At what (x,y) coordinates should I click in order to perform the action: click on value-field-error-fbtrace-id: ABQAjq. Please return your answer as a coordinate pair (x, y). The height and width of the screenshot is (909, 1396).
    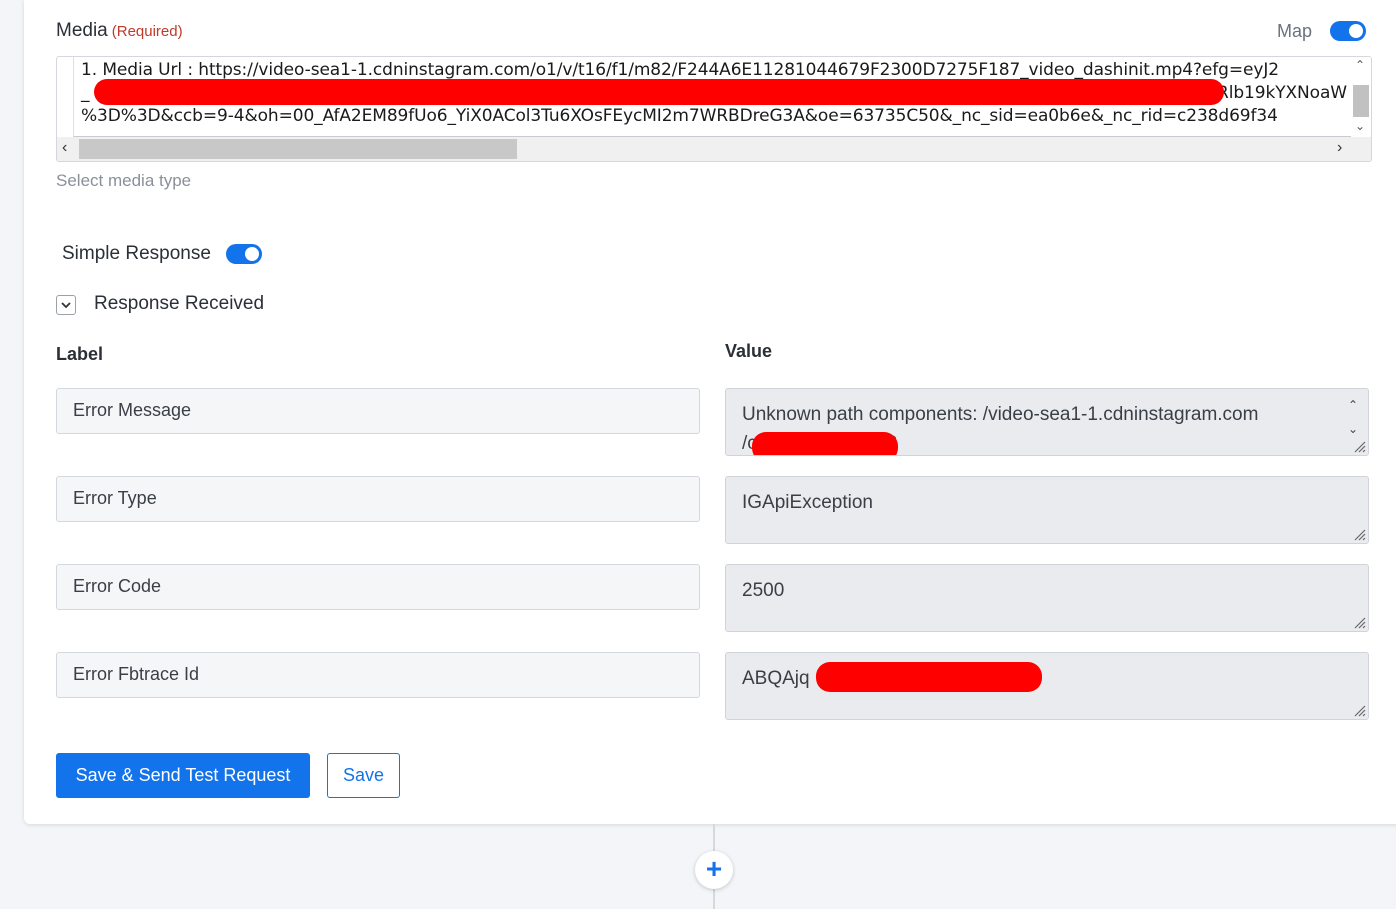
    Looking at the image, I should click on (1047, 686).